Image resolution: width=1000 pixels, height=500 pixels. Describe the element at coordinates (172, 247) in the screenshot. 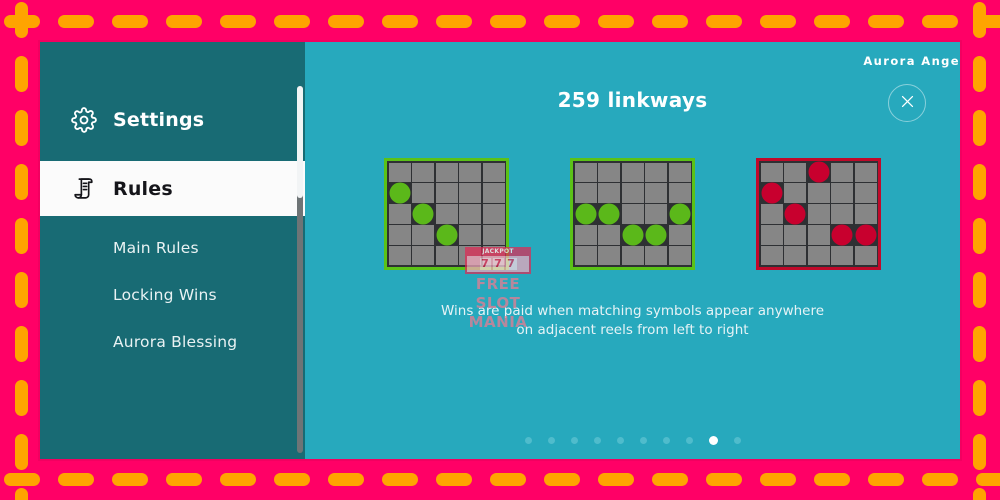

I see `sidebar-subitem-main-rules: Main Rules` at that location.